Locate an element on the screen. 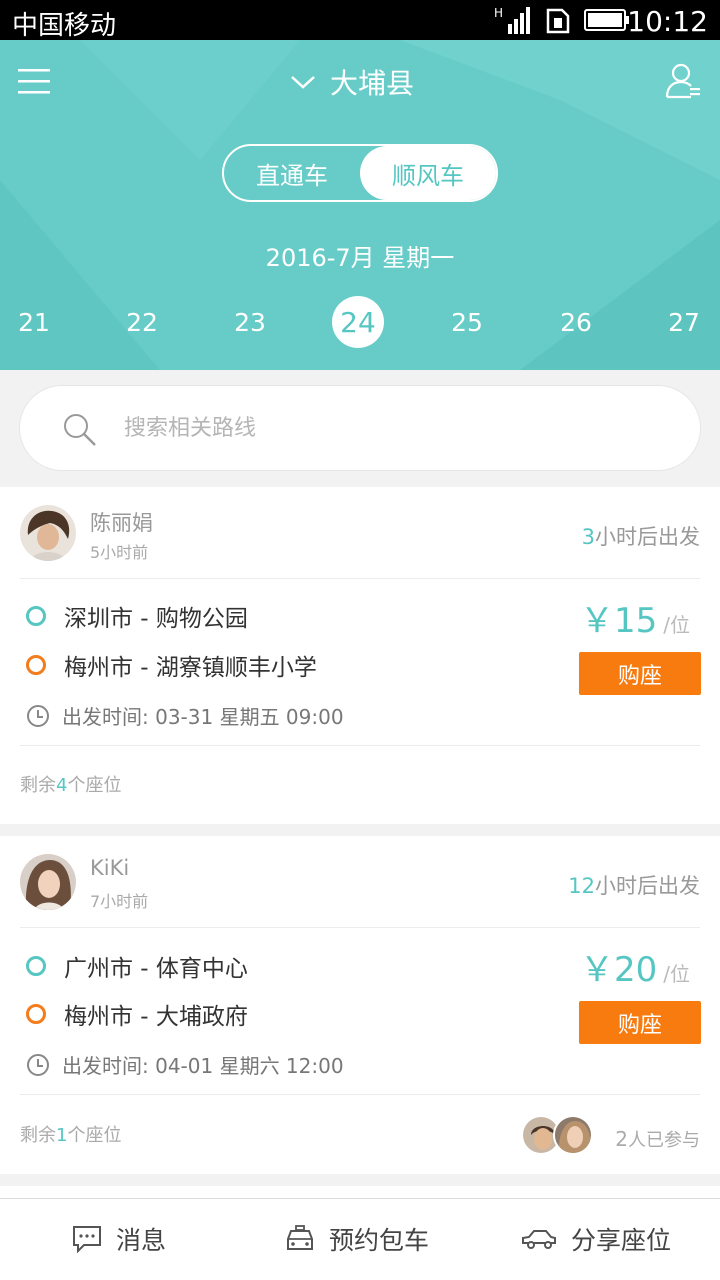 Image resolution: width=720 pixels, height=1280 pixels. departure-countdown: 12小时后出发 is located at coordinates (634, 885).